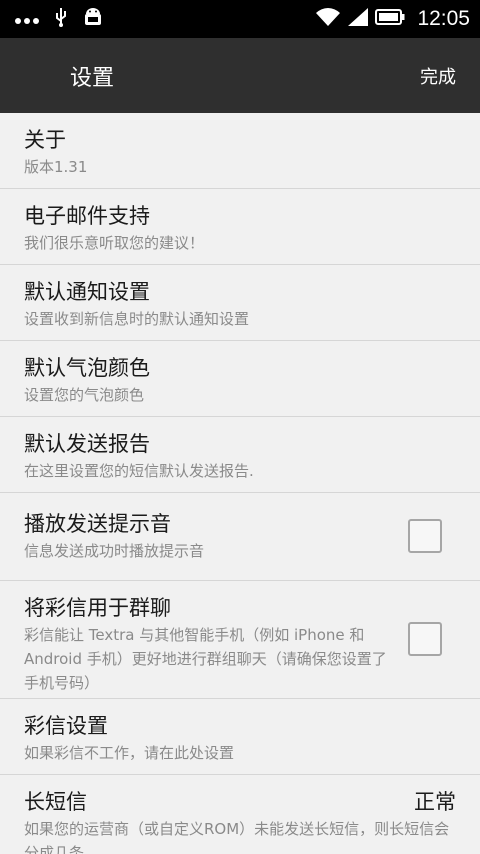 The height and width of the screenshot is (854, 480). Describe the element at coordinates (87, 216) in the screenshot. I see `item-title: 电子邮件支持` at that location.